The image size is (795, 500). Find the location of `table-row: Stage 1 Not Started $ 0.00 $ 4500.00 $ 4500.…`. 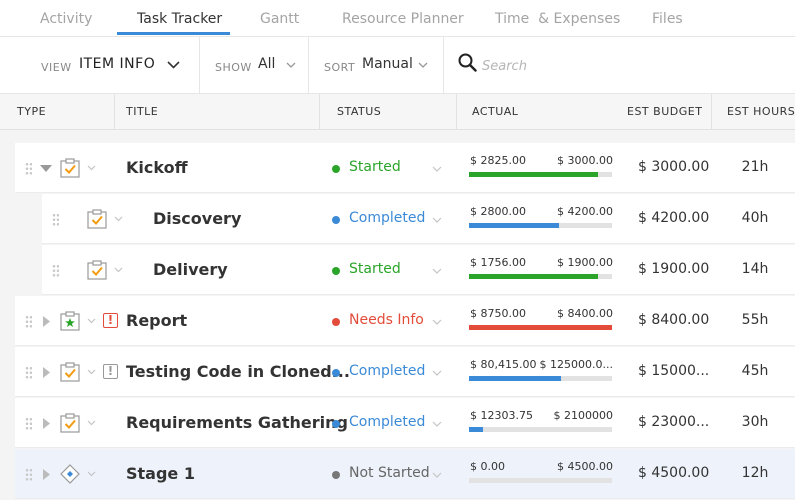

table-row: Stage 1 Not Started $ 0.00 $ 4500.00 $ 4500.… is located at coordinates (405, 474).